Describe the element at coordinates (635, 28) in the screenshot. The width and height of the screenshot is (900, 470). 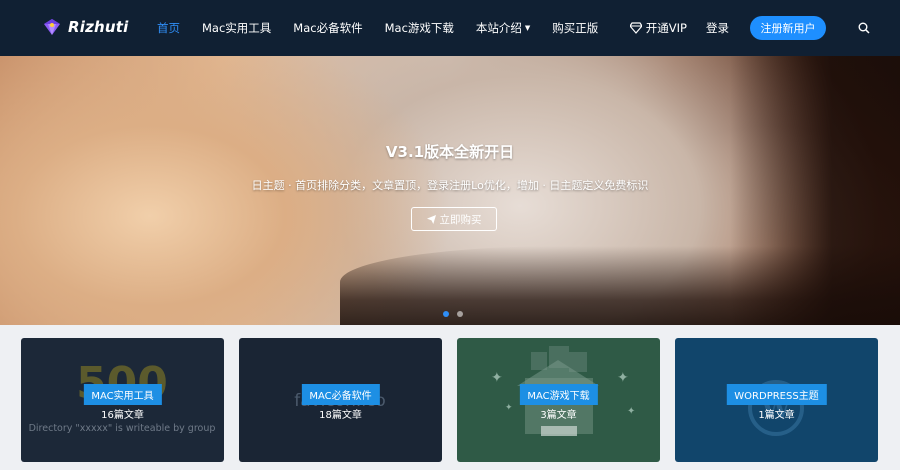
I see `diamond-icon` at that location.